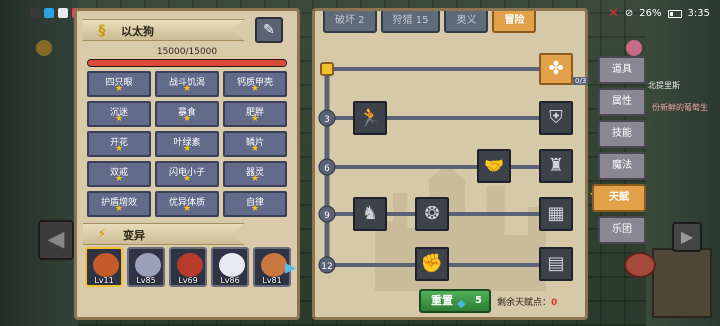 This screenshot has width=720, height=326. What do you see at coordinates (146, 280) in the screenshot?
I see `mutant-level: Lv85` at bounding box center [146, 280].